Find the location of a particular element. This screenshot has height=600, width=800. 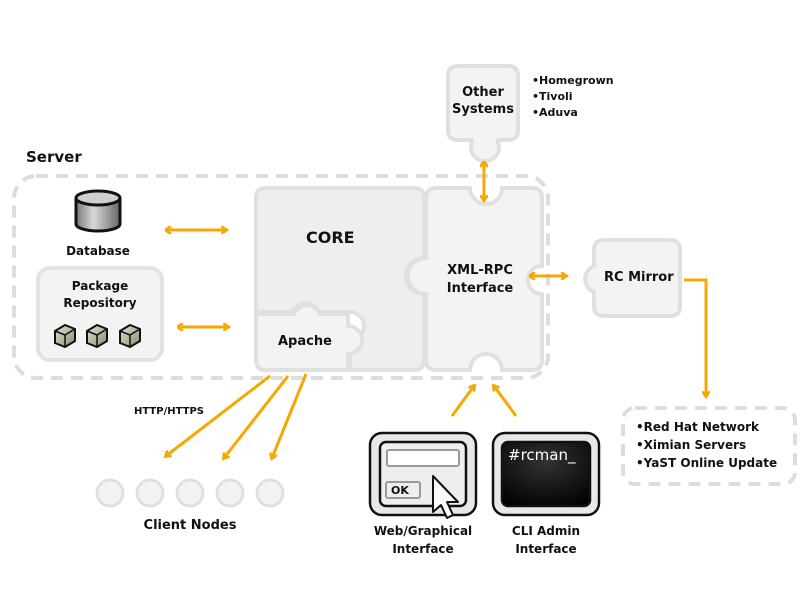

rc-mirror-label: RC Mirror is located at coordinates (639, 277).